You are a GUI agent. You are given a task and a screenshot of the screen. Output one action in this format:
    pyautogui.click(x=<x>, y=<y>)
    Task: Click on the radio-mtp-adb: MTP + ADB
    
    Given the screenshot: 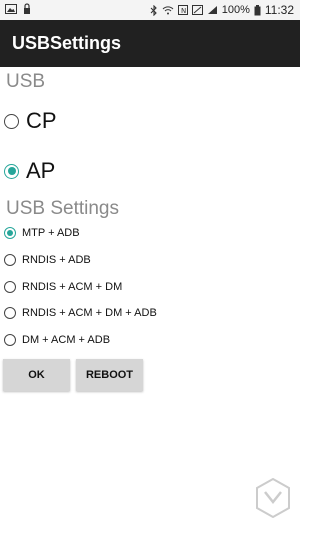 What is the action you would take?
    pyautogui.click(x=42, y=233)
    